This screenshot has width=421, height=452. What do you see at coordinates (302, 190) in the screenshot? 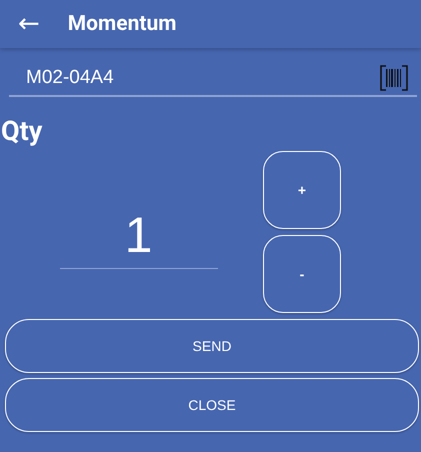
I see `increment-button: +` at bounding box center [302, 190].